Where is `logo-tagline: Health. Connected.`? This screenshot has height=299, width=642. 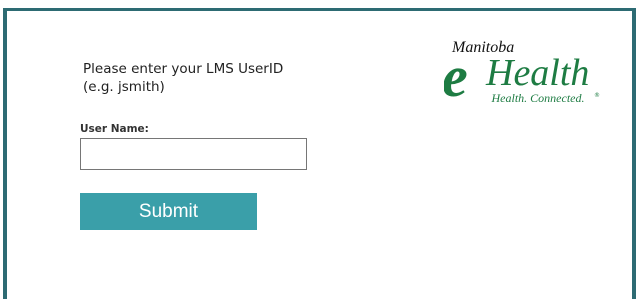 logo-tagline: Health. Connected. is located at coordinates (538, 98).